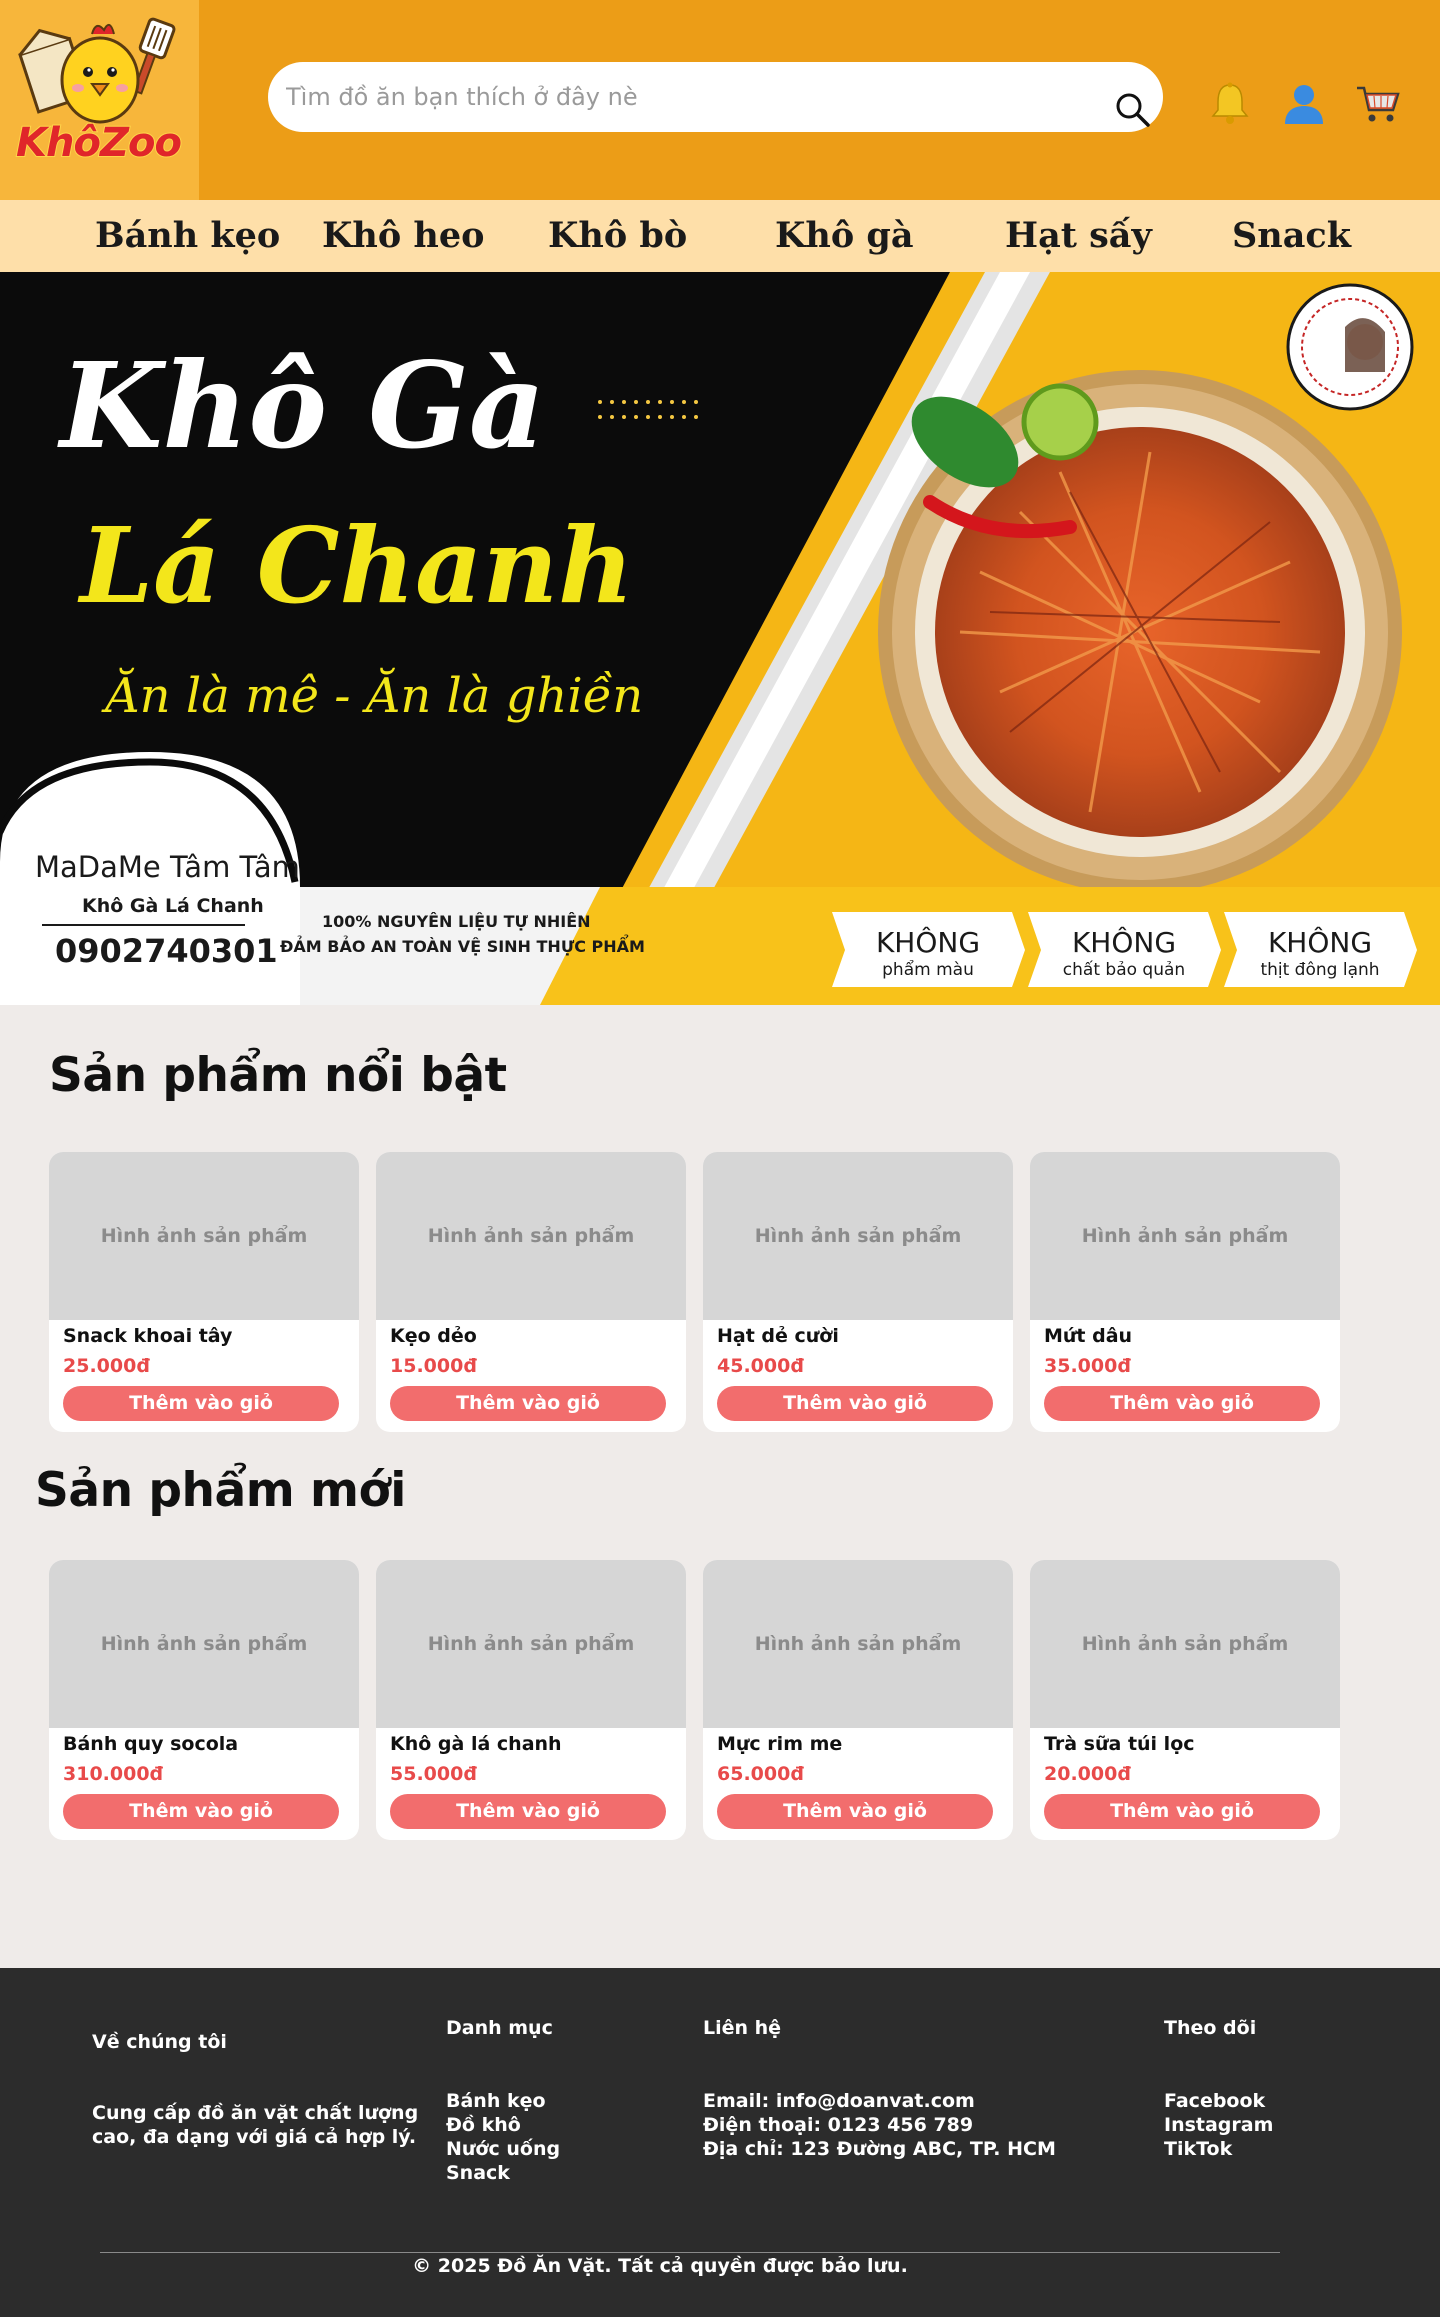 The height and width of the screenshot is (2317, 1440). What do you see at coordinates (928, 969) in the screenshot?
I see `badge-sub: phẩm màu` at bounding box center [928, 969].